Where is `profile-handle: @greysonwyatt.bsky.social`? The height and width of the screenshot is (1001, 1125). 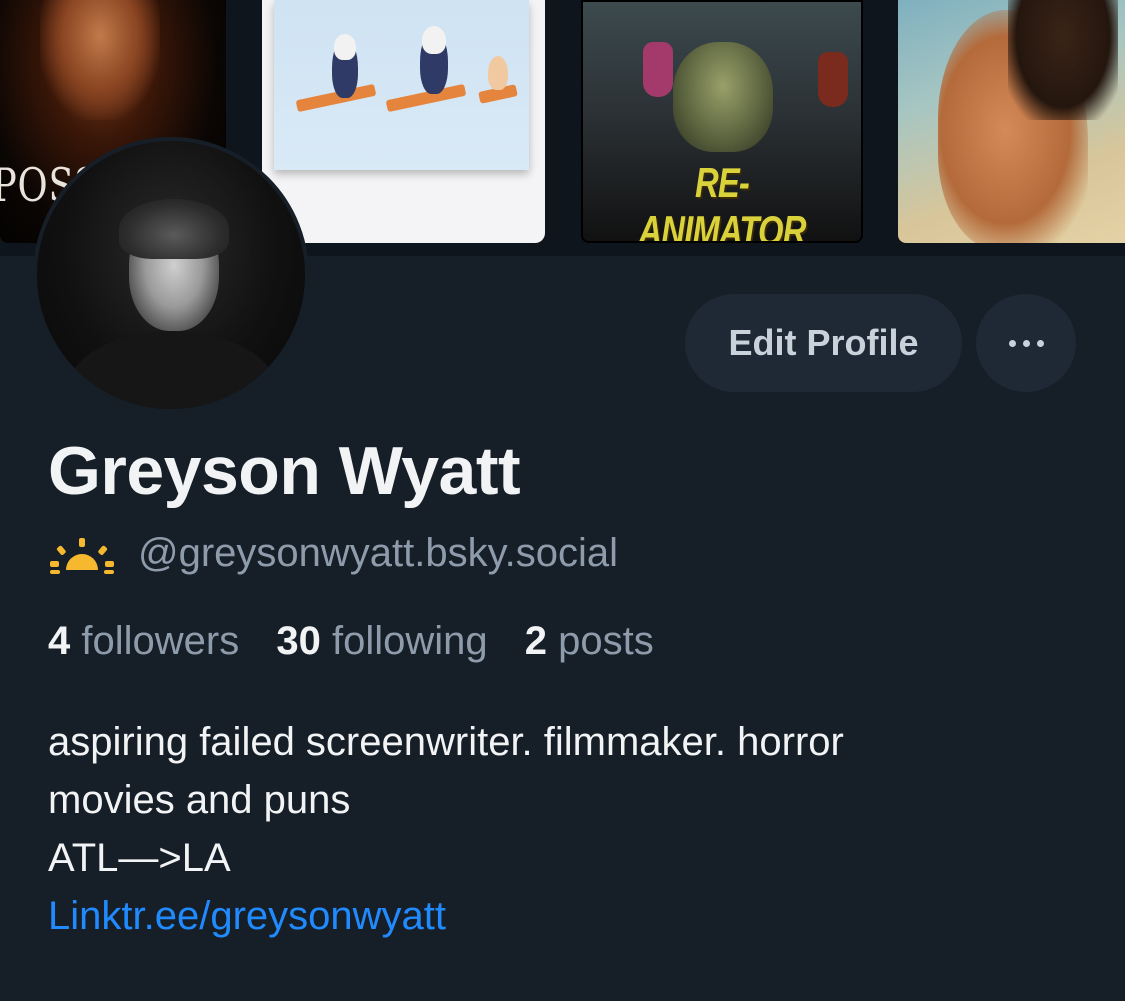 profile-handle: @greysonwyatt.bsky.social is located at coordinates (378, 553).